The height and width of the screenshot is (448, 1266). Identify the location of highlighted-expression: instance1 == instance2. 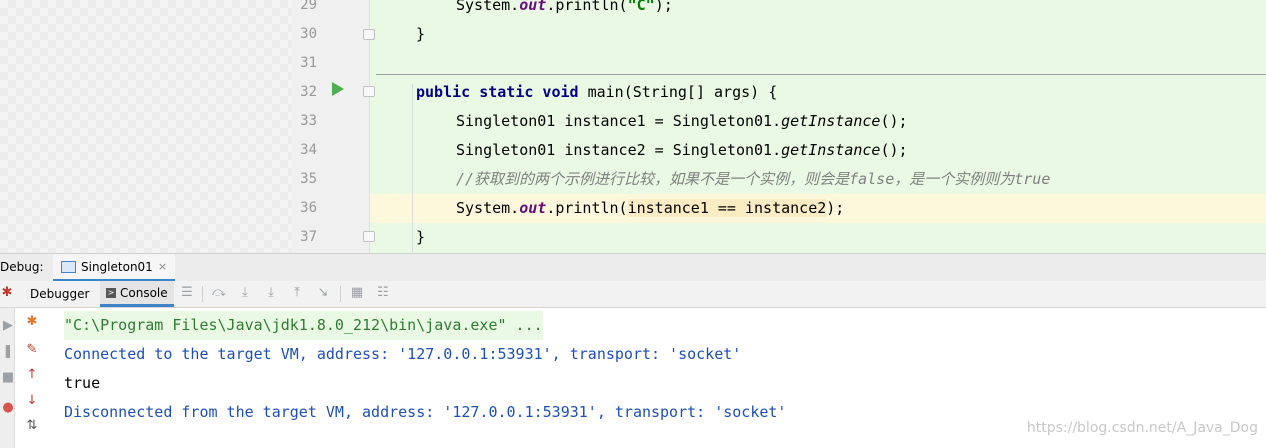
(727, 208).